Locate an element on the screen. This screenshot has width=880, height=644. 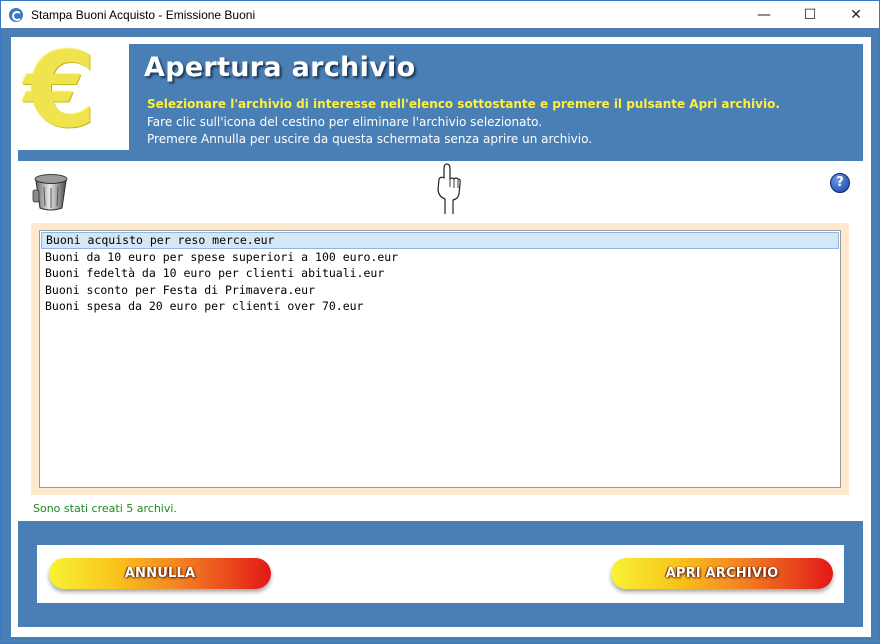
cancel-button: ANNULLA is located at coordinates (160, 573).